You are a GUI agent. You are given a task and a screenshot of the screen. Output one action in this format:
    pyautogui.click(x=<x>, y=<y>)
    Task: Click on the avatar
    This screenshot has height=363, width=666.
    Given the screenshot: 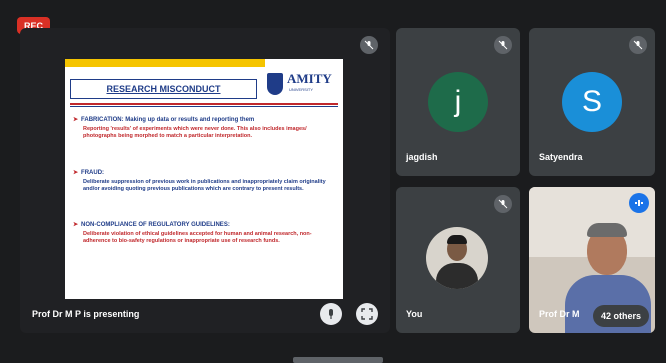 What is the action you would take?
    pyautogui.click(x=457, y=258)
    